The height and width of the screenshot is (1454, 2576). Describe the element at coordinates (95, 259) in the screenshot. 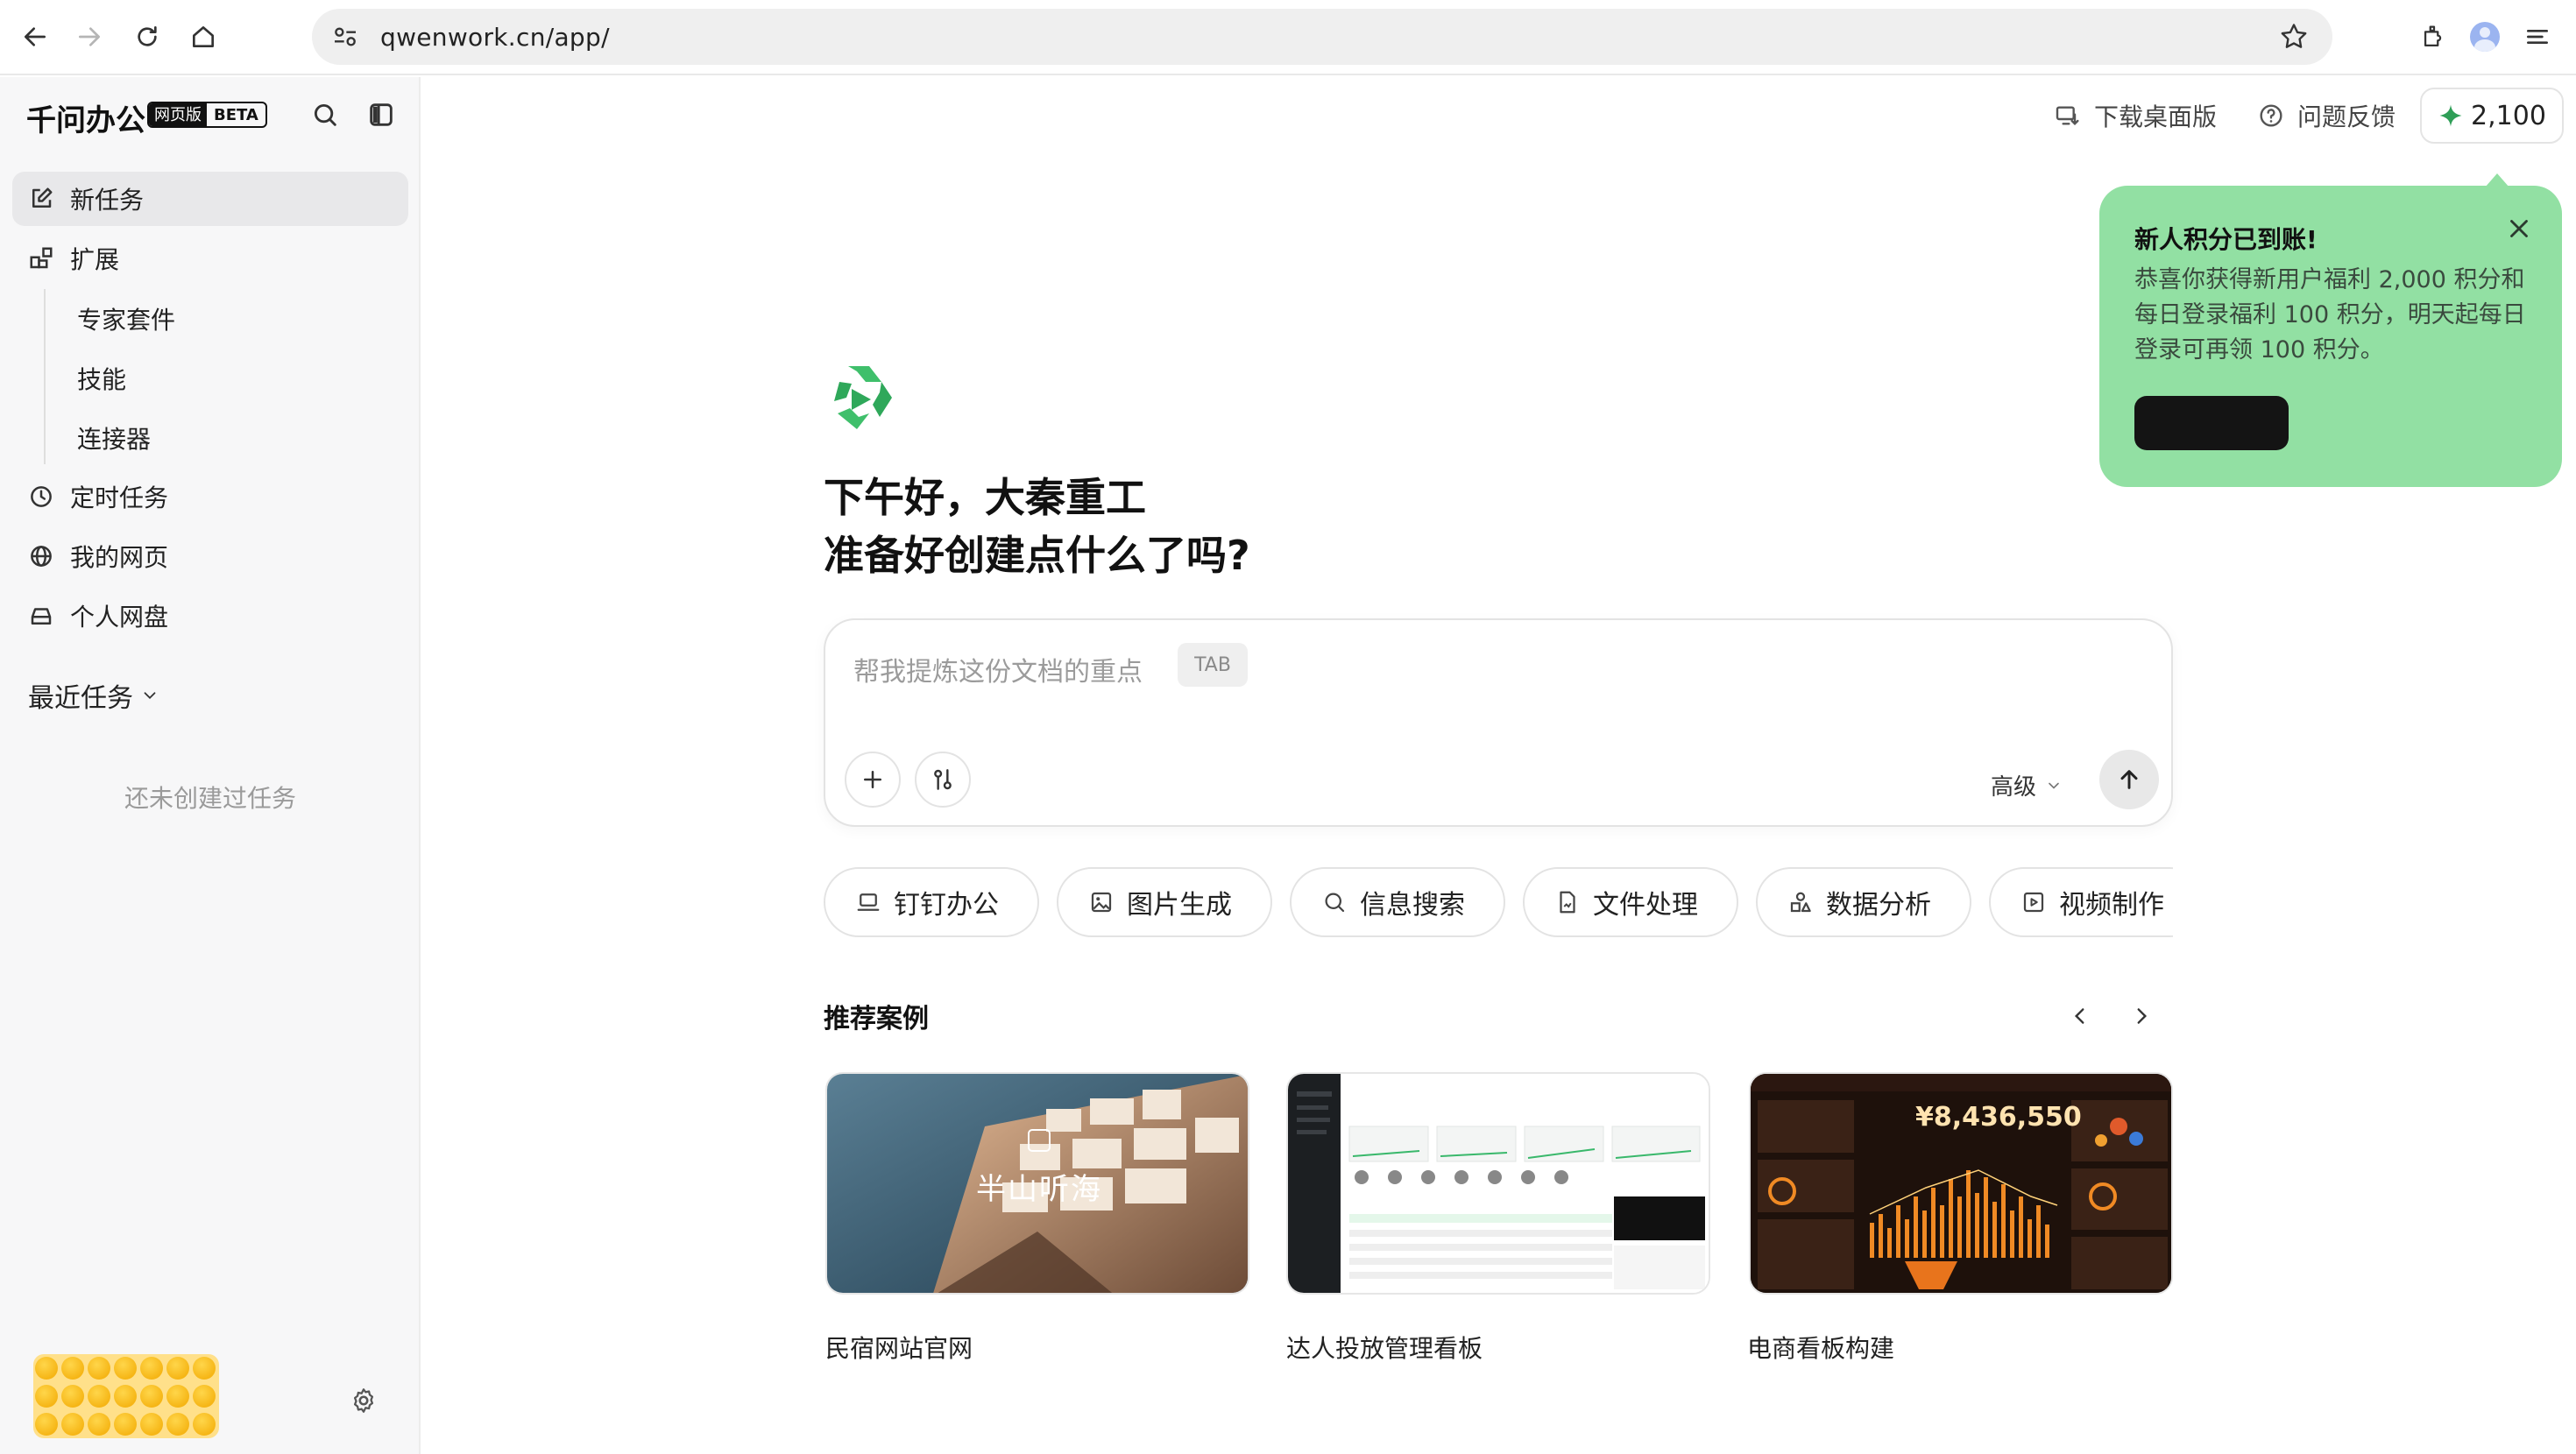

I see `sidebar-item-label: 扩展` at that location.